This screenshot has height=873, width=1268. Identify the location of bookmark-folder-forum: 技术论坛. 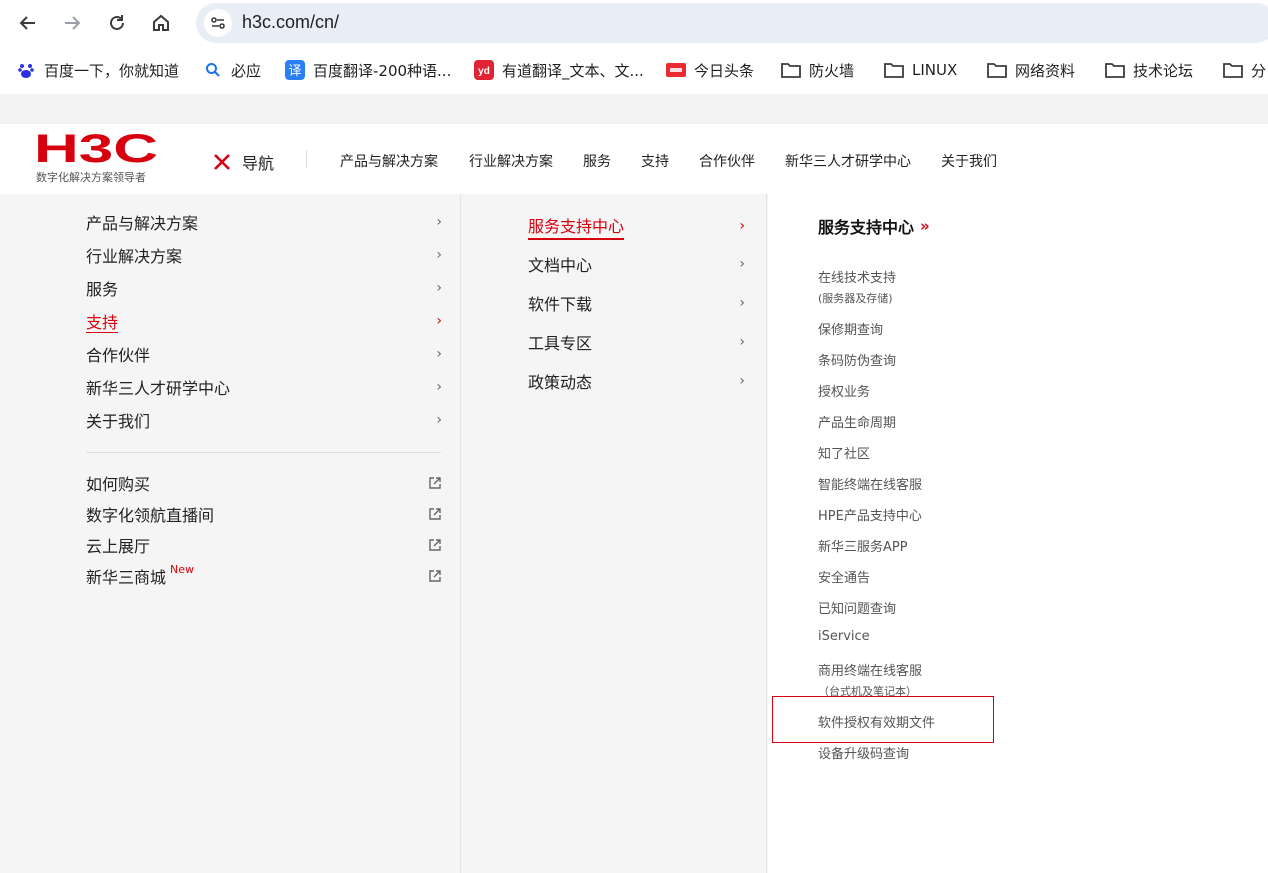
(1149, 70).